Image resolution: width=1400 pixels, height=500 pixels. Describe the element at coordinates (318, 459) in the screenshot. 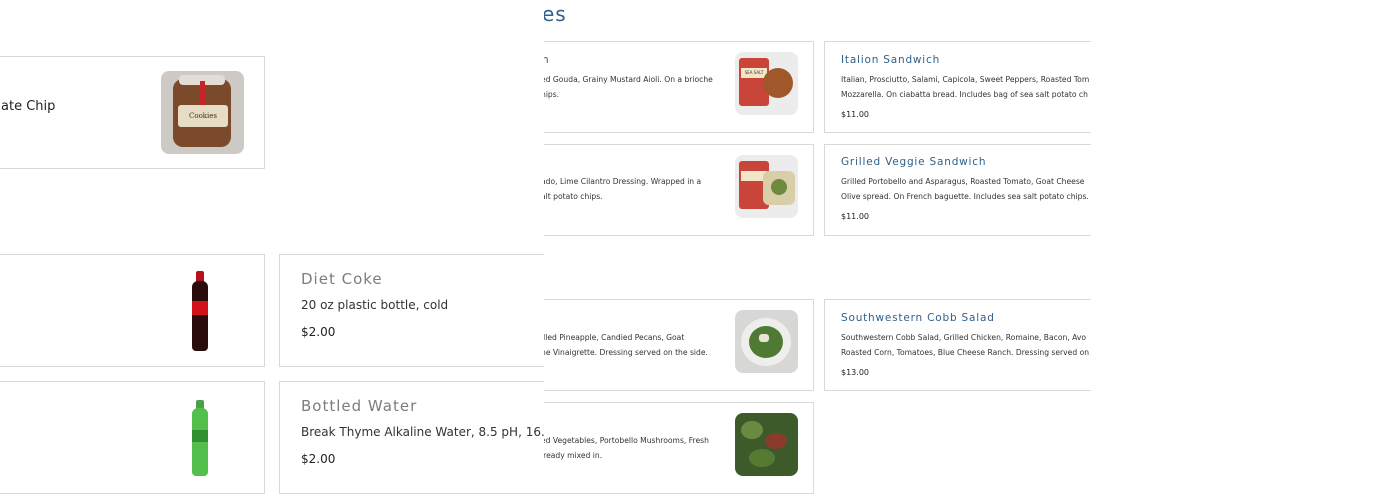

I see `bottled-water-price: $2.00` at that location.